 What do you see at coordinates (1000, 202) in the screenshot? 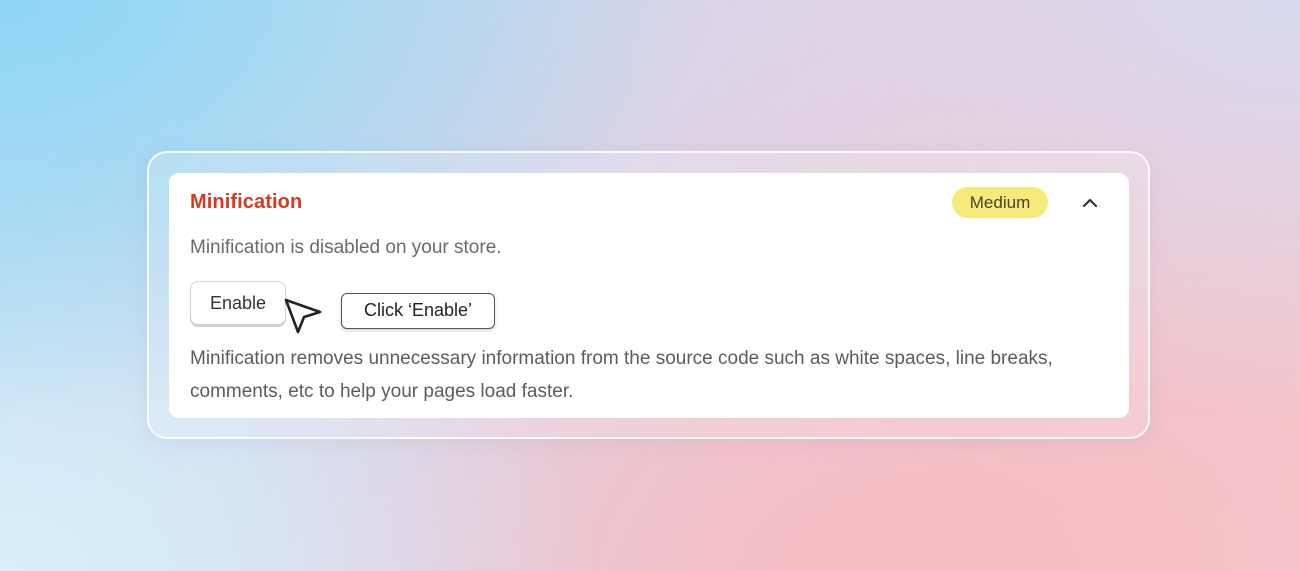
I see `severity-badge: Medium` at bounding box center [1000, 202].